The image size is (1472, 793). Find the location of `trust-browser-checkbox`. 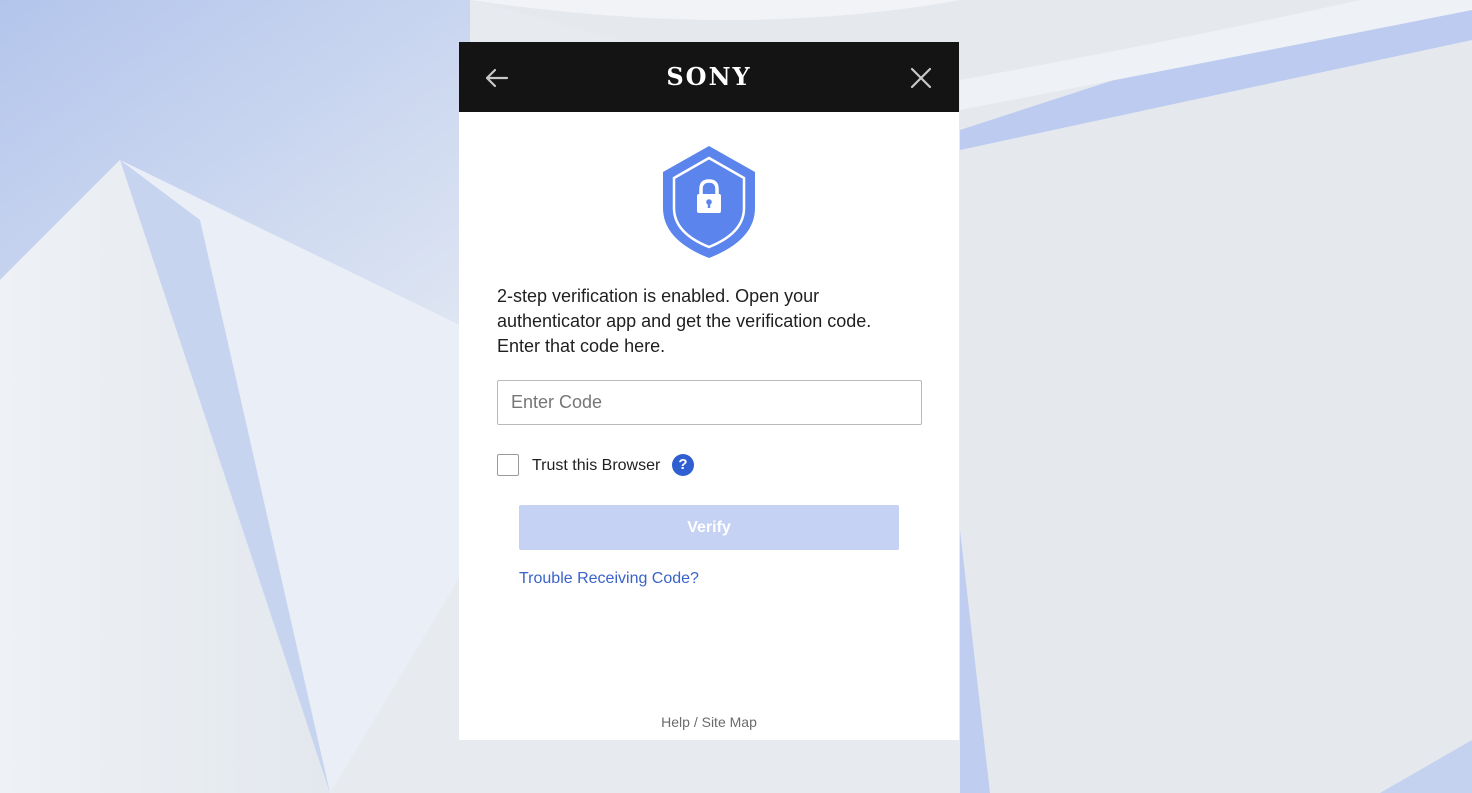

trust-browser-checkbox is located at coordinates (508, 465).